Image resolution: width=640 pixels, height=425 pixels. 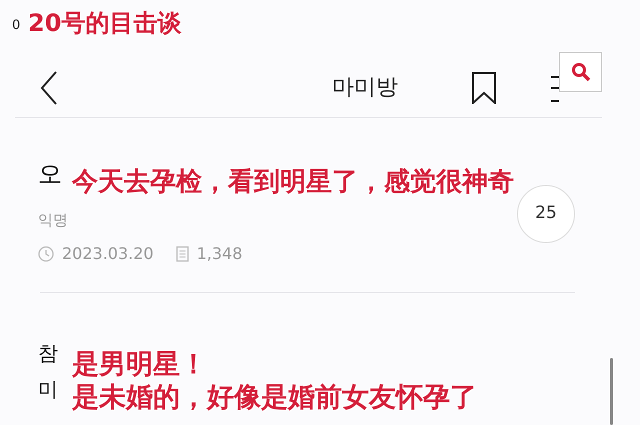 I want to click on views-text: 1,348, so click(x=219, y=253).